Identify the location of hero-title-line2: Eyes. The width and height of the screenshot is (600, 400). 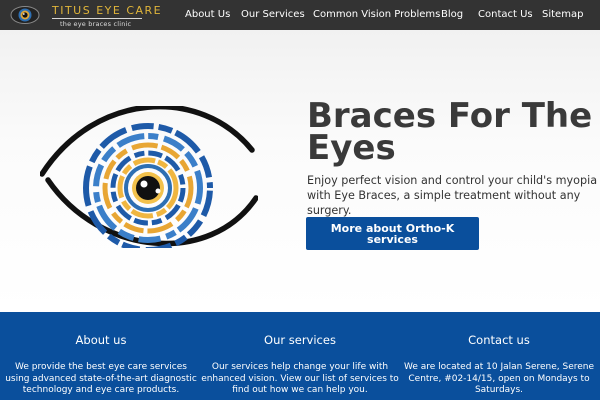
(351, 148).